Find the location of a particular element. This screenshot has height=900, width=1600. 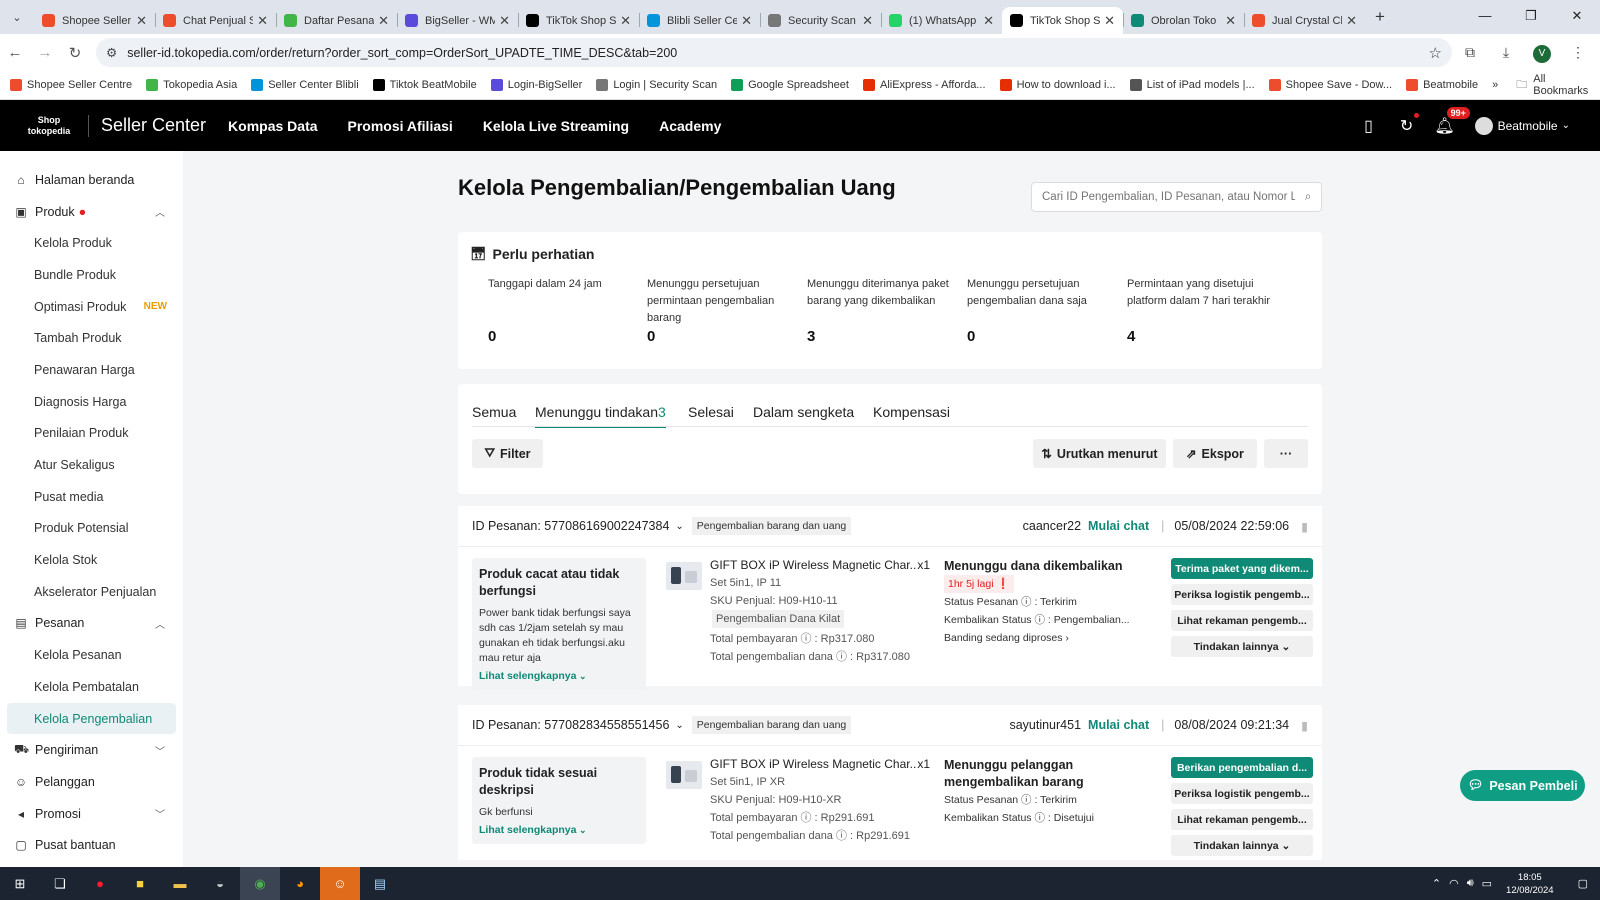

bookmark-star-icon: ☆ is located at coordinates (1435, 53).